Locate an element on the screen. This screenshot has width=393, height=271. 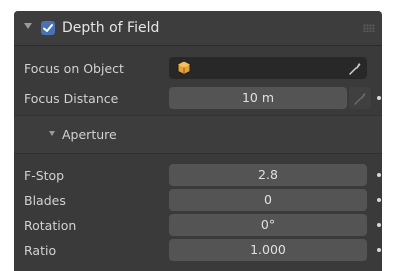
enable-checkbox is located at coordinates (48, 28).